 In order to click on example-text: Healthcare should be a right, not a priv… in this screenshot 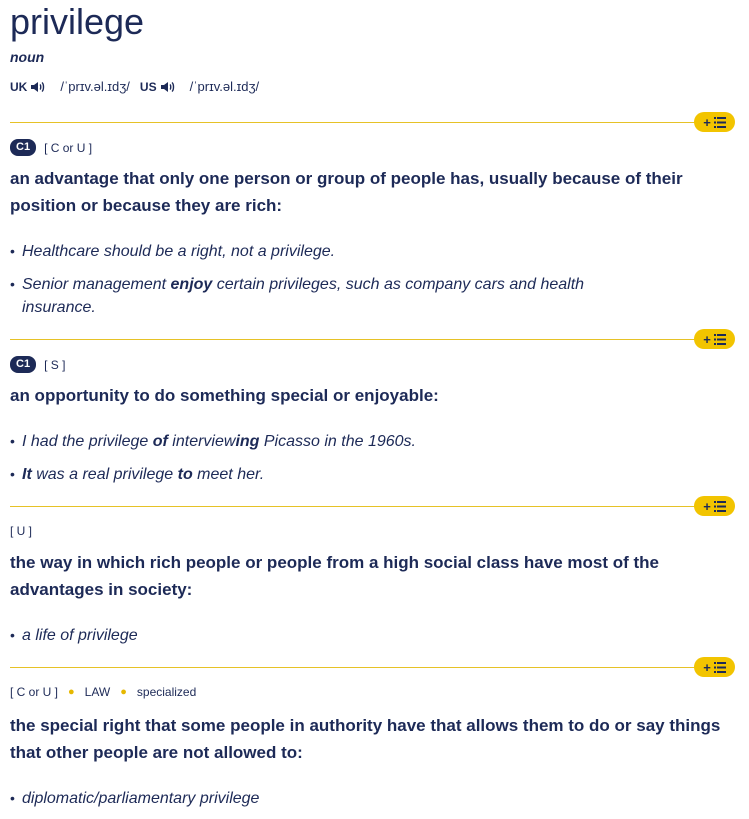, I will do `click(179, 251)`.